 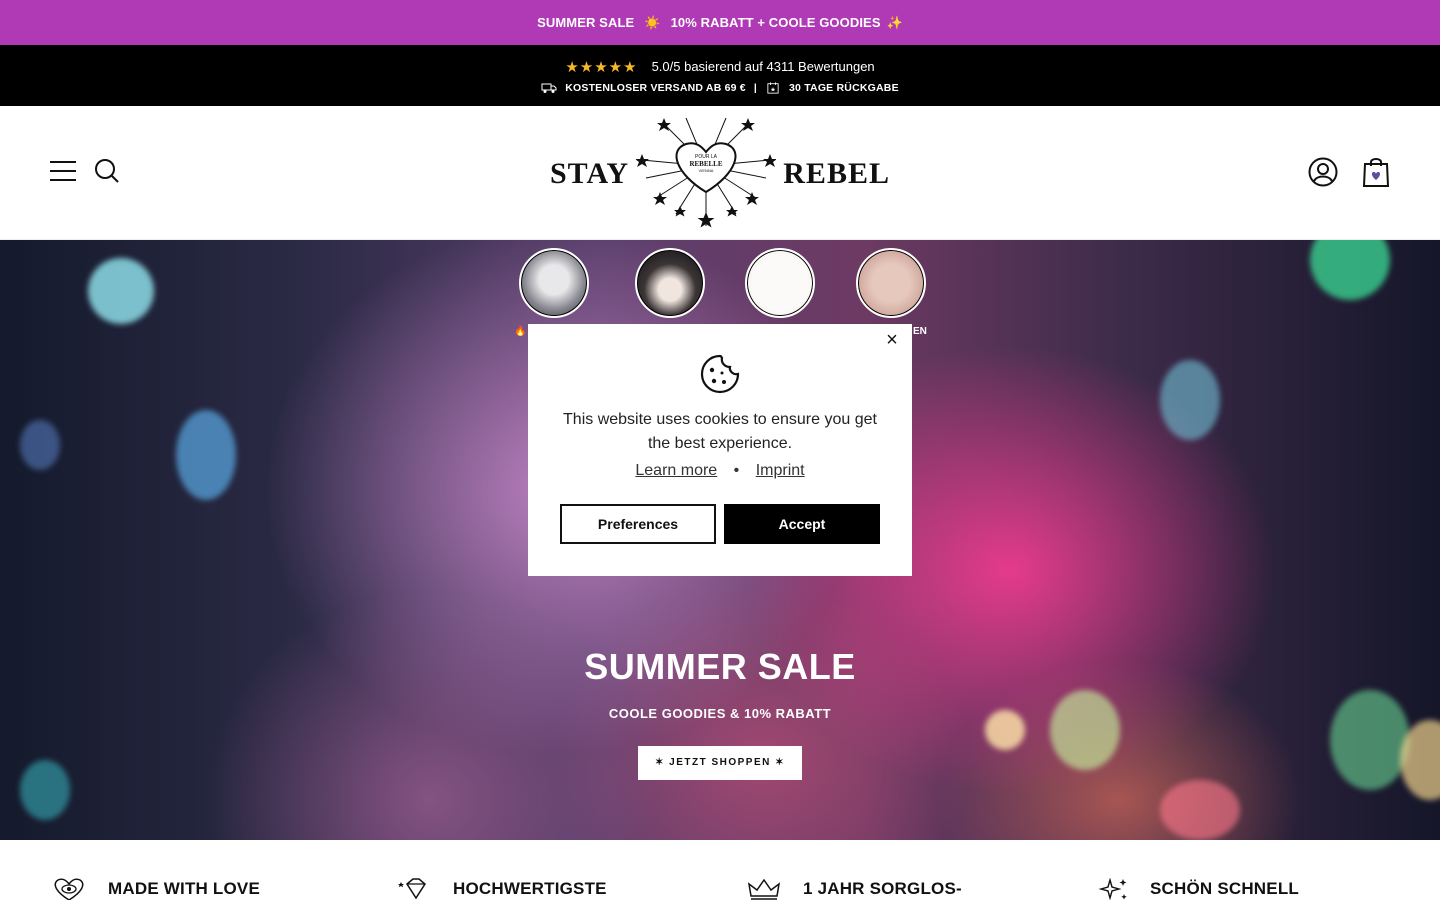 What do you see at coordinates (412, 889) in the screenshot?
I see `diamond-icon` at bounding box center [412, 889].